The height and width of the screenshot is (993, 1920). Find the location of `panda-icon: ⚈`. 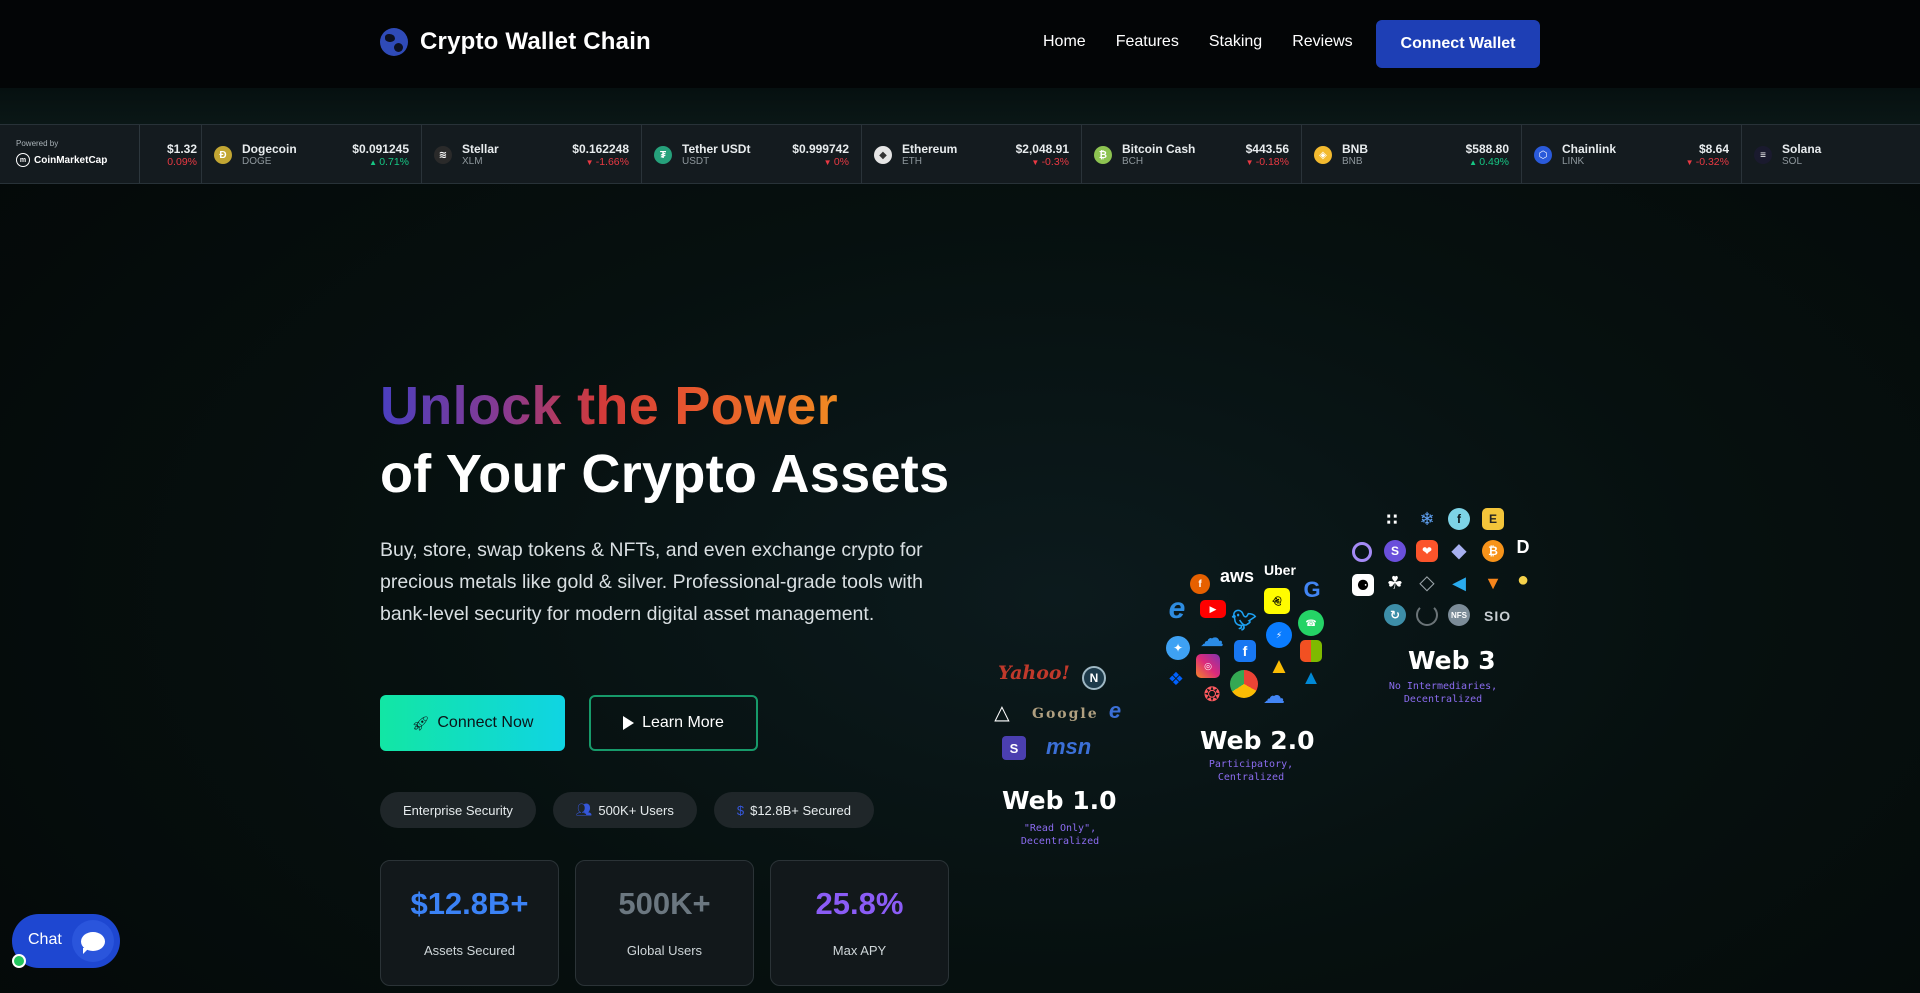

panda-icon: ⚈ is located at coordinates (1363, 585).